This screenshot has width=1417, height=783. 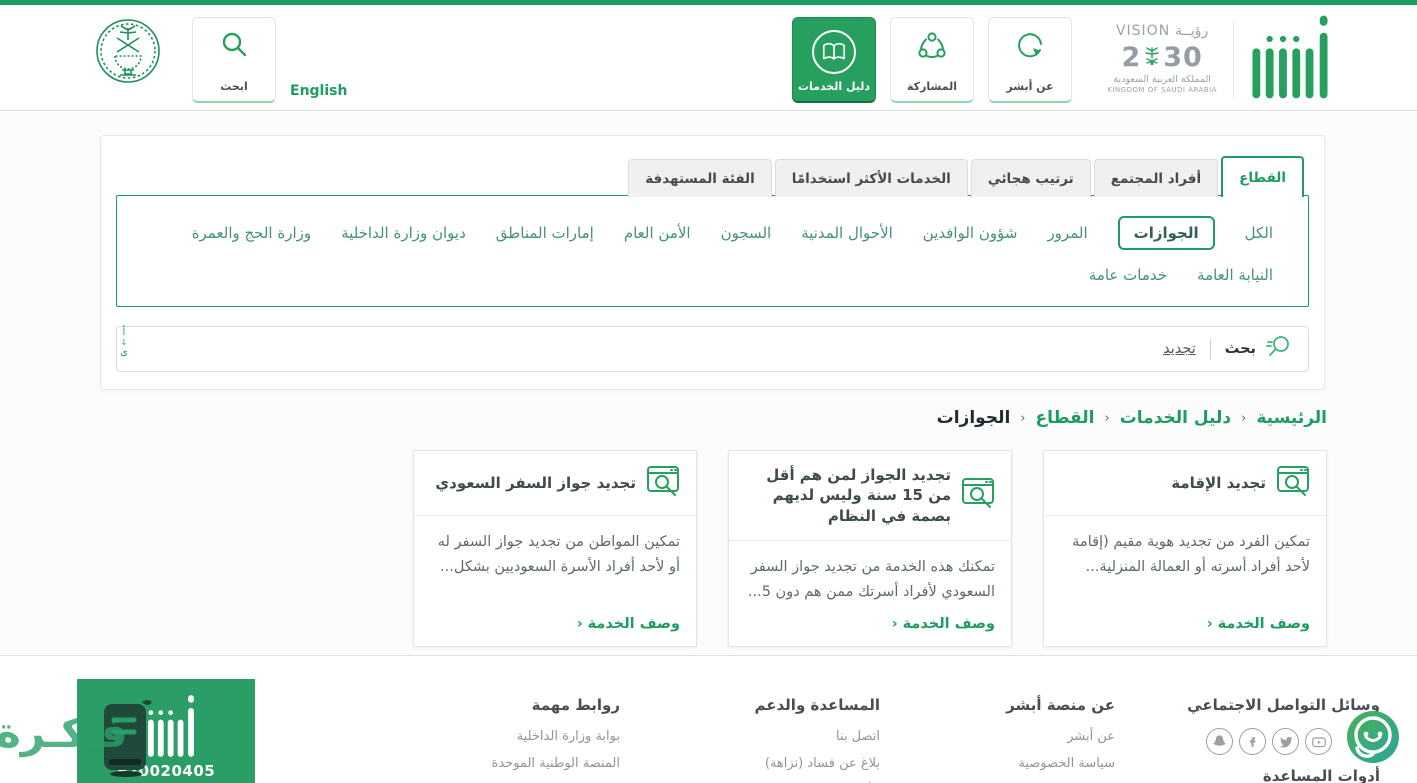 I want to click on nav-participation: المشاركة, so click(x=932, y=60).